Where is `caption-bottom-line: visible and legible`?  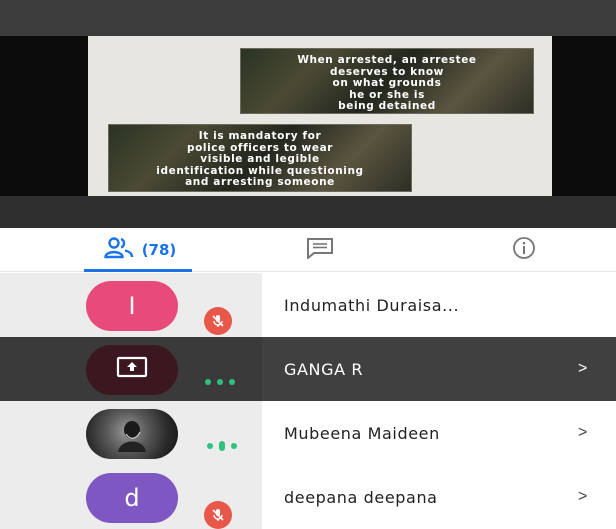 caption-bottom-line: visible and legible is located at coordinates (260, 159).